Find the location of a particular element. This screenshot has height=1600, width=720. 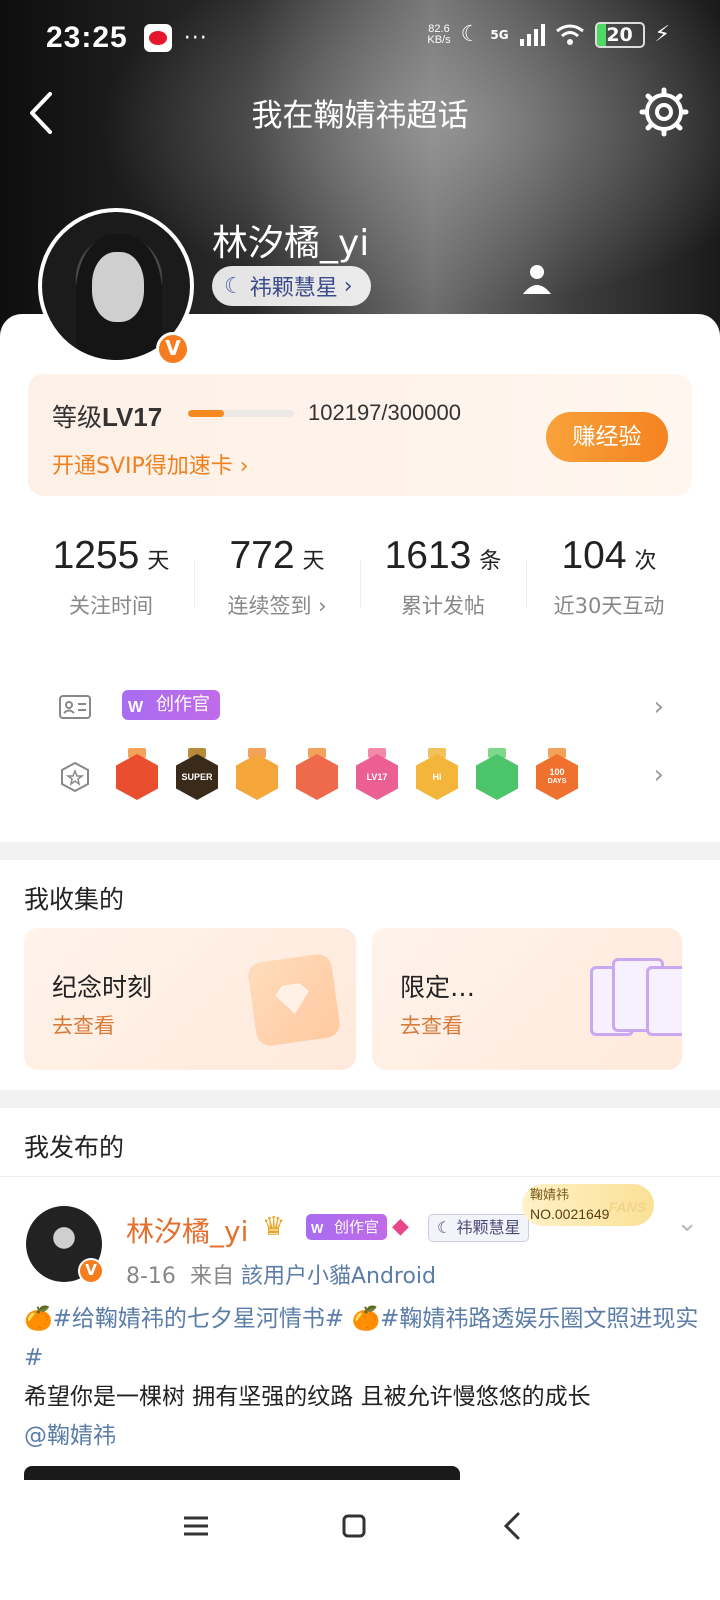

level-progress-bar is located at coordinates (241, 413).